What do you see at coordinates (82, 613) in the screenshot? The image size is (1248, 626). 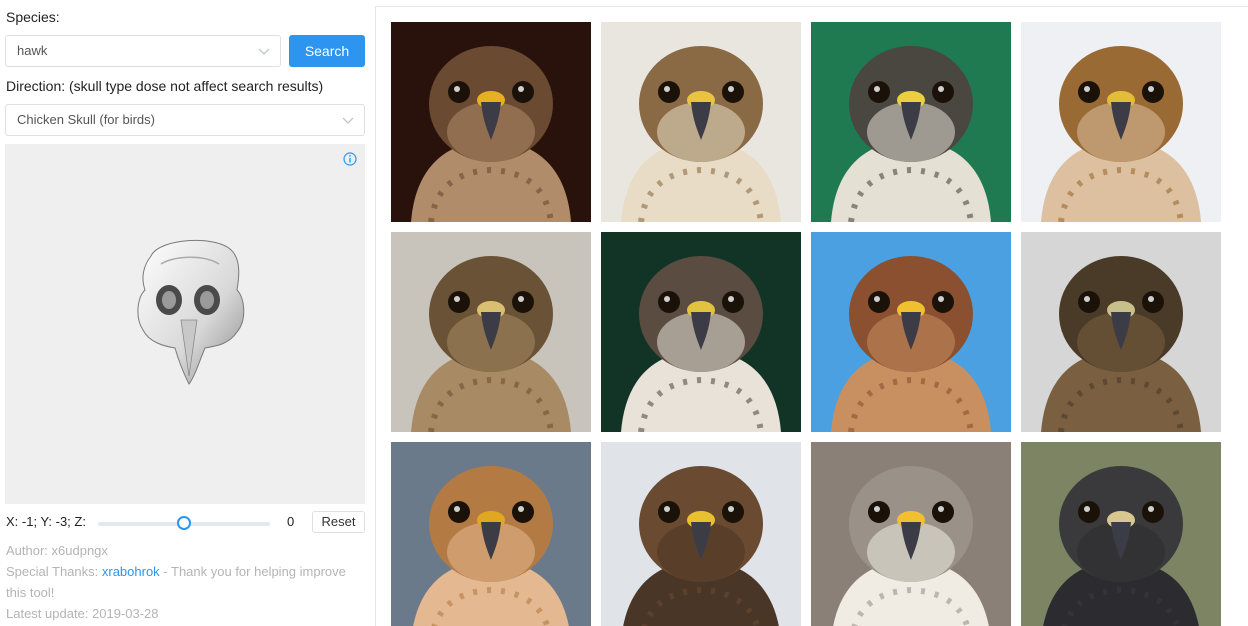 I see `latest-update: Latest update: 2019-03-28` at bounding box center [82, 613].